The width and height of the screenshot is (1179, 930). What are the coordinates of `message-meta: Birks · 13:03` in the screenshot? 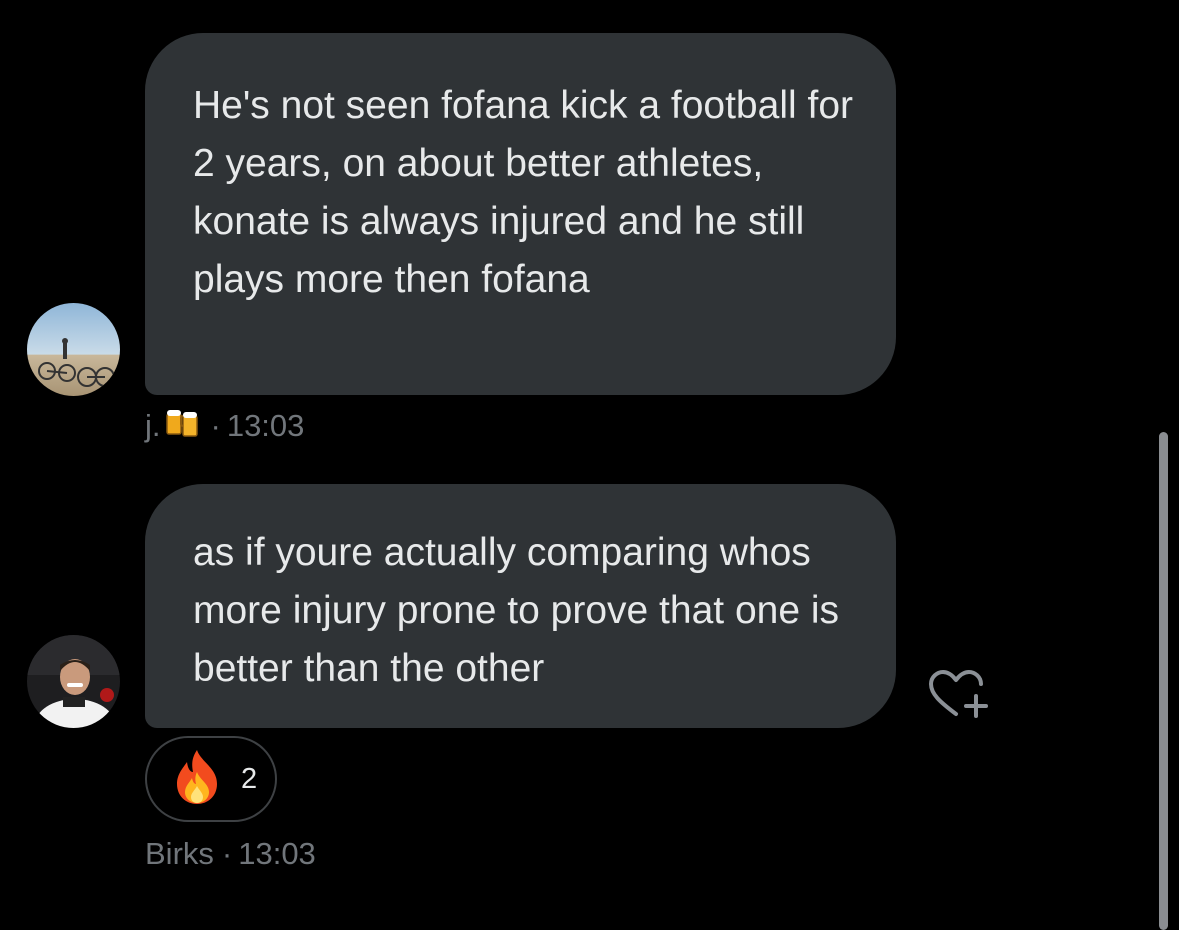 It's located at (230, 854).